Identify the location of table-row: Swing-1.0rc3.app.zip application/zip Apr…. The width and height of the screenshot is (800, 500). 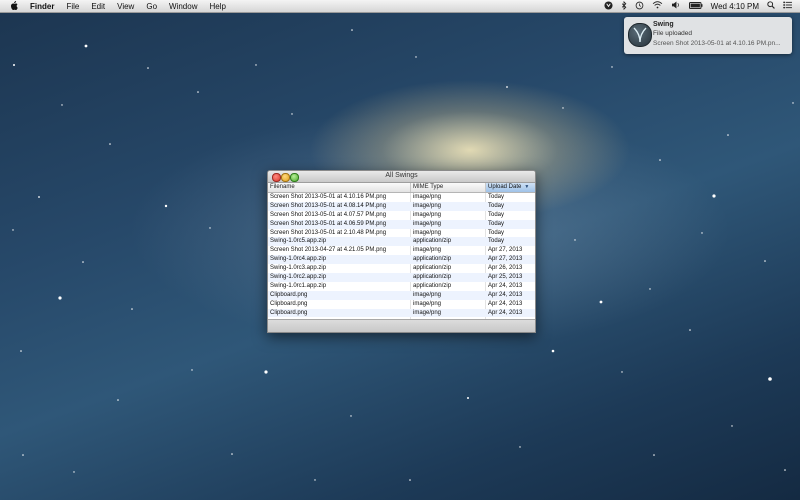
(401, 268).